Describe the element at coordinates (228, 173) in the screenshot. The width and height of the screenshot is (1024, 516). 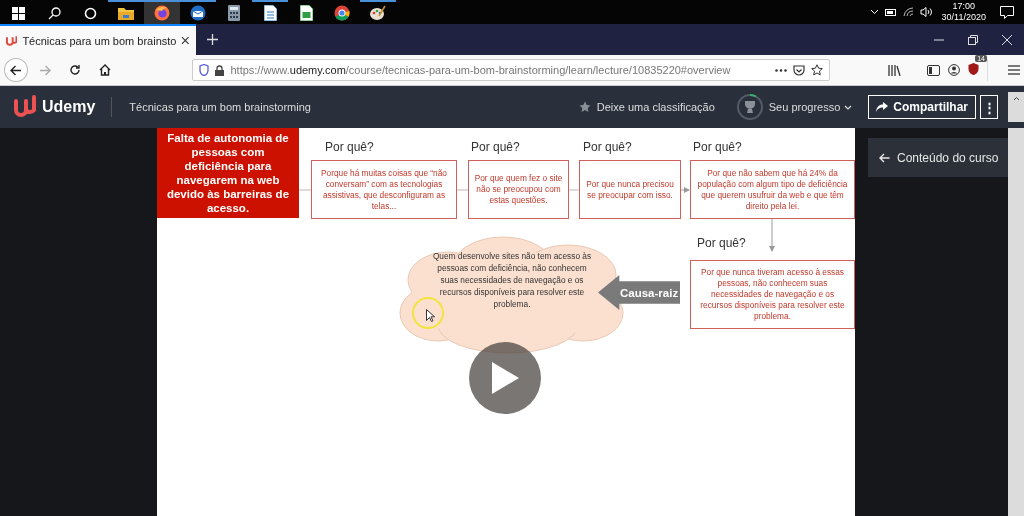
I see `problem-box: Falta de autonomia de pessoas com deficiência para navegarem na web devido às barreiras de acesso.` at that location.